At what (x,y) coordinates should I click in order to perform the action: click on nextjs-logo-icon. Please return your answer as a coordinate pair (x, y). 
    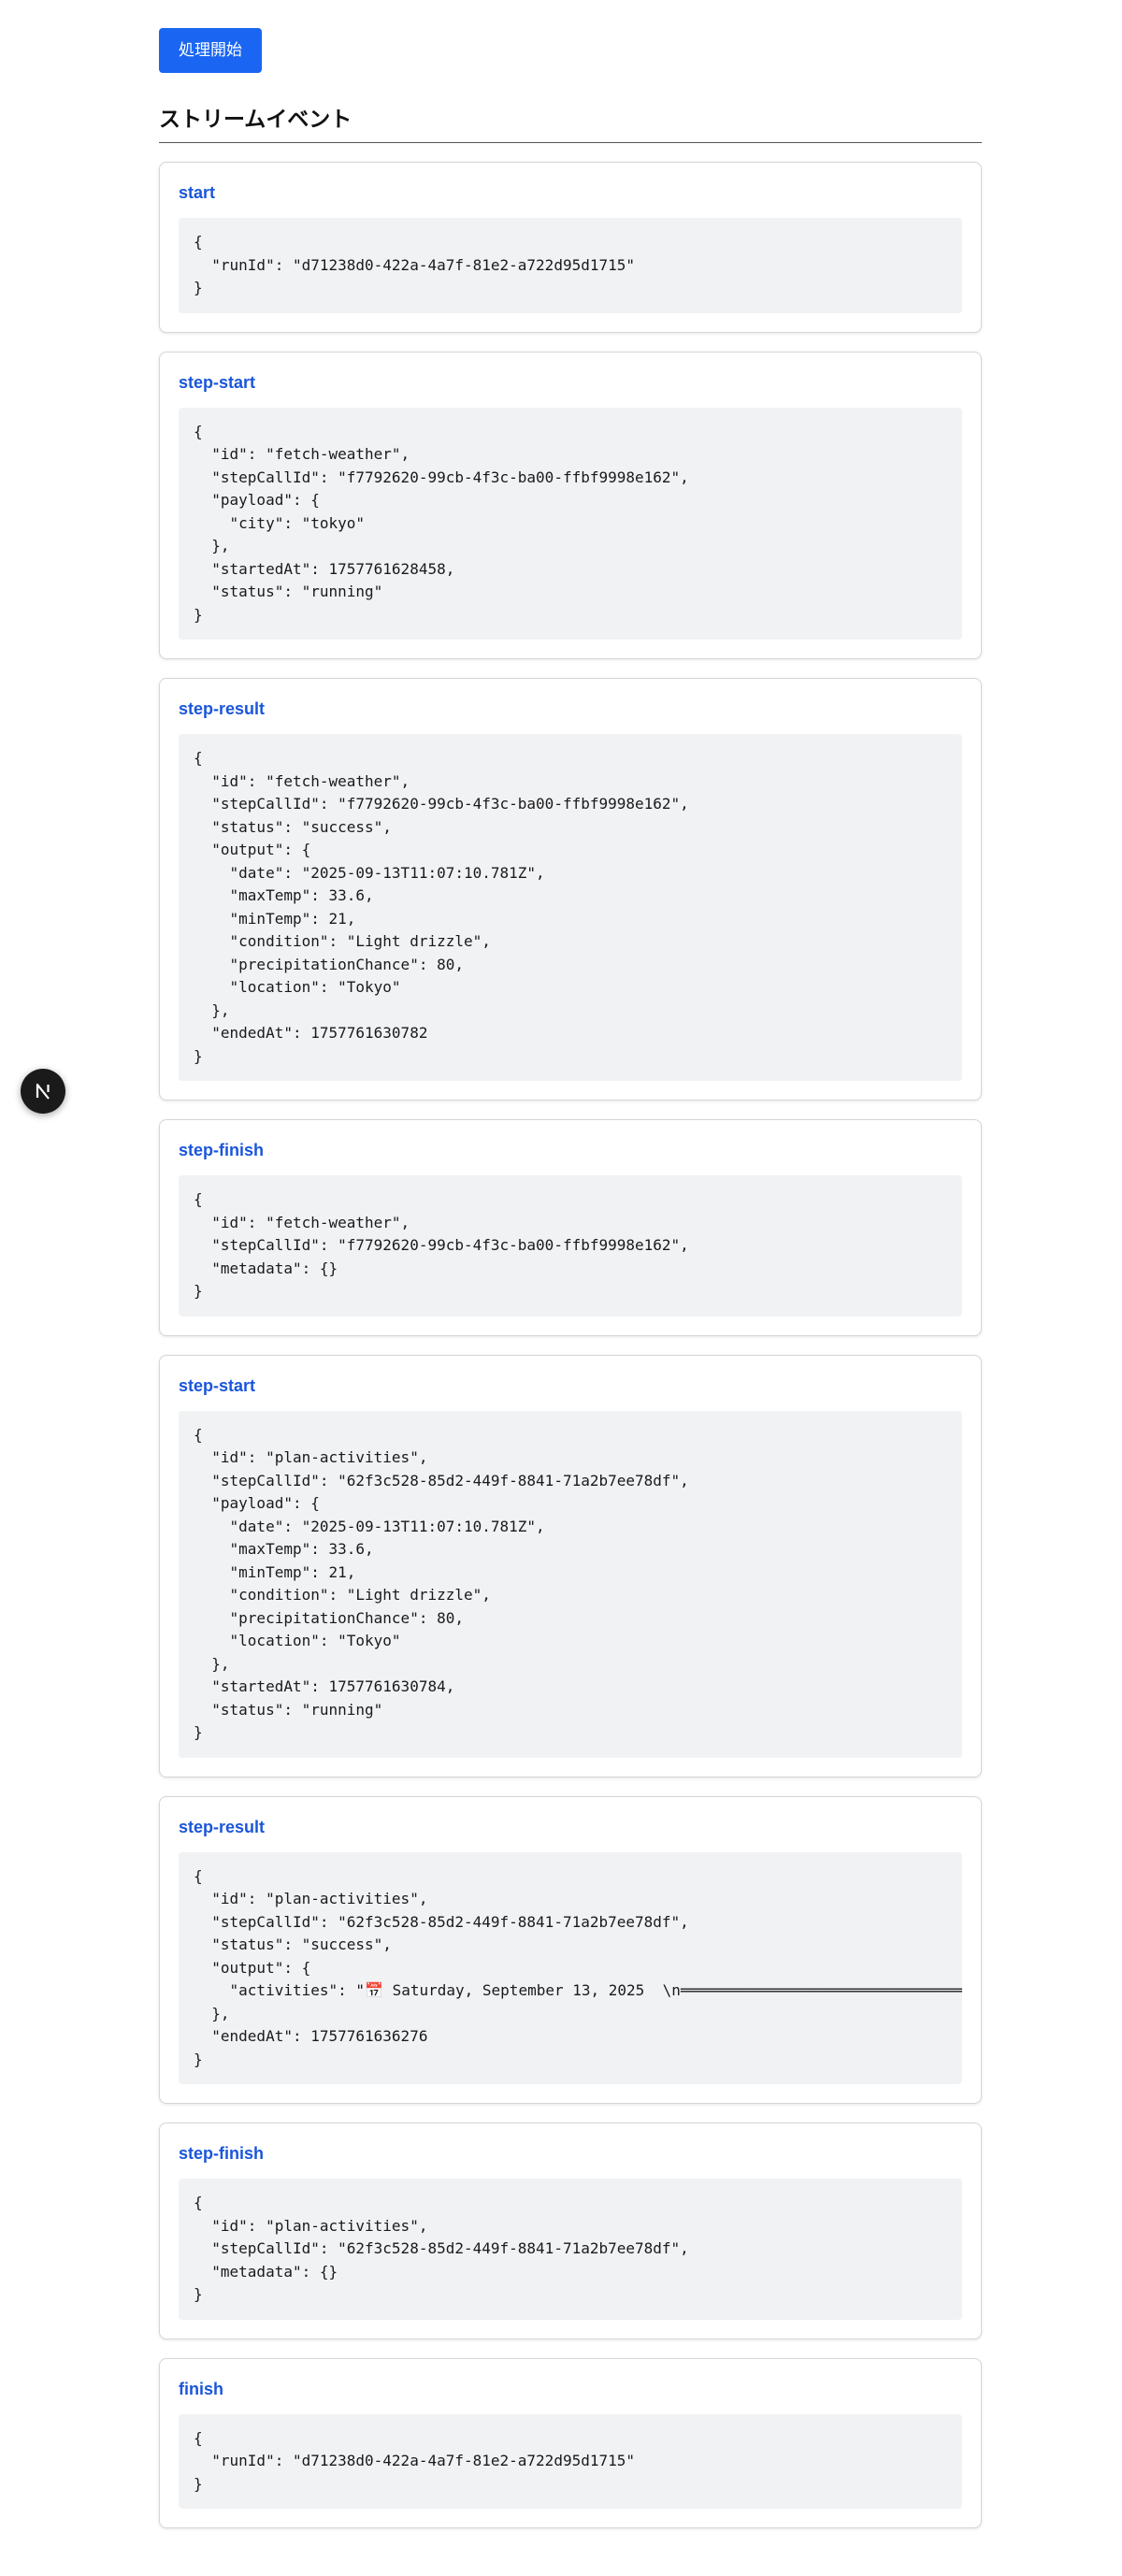
    Looking at the image, I should click on (43, 1092).